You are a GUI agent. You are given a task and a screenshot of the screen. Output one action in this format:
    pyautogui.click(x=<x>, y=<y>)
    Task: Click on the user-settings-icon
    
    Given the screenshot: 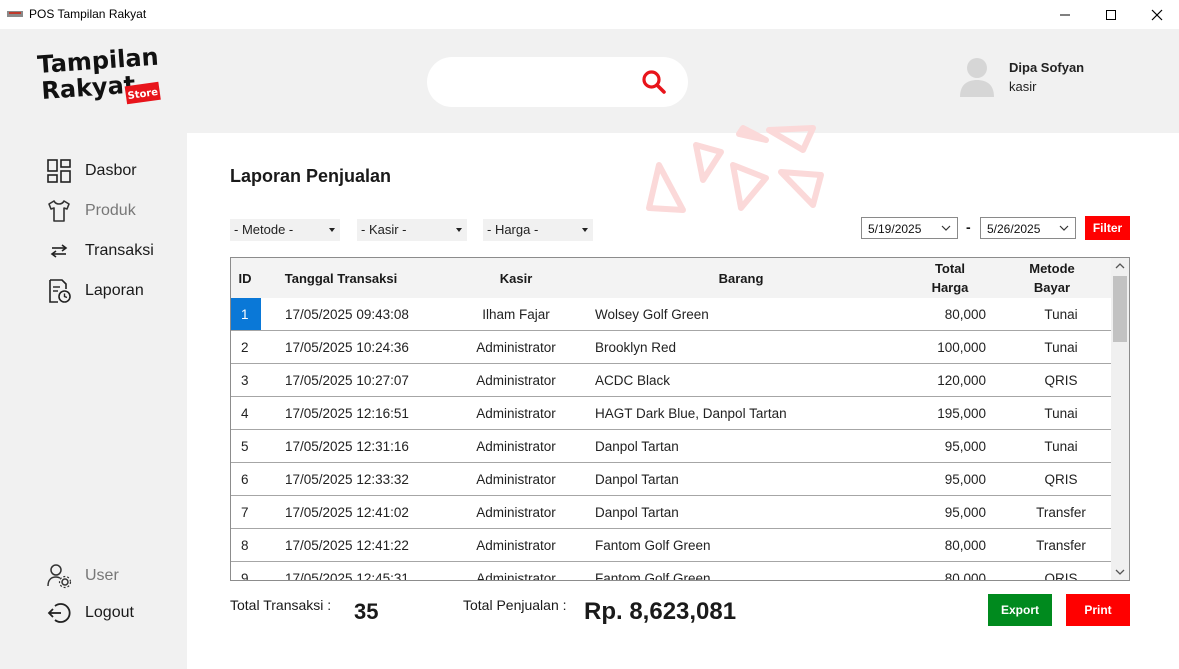 What is the action you would take?
    pyautogui.click(x=59, y=576)
    